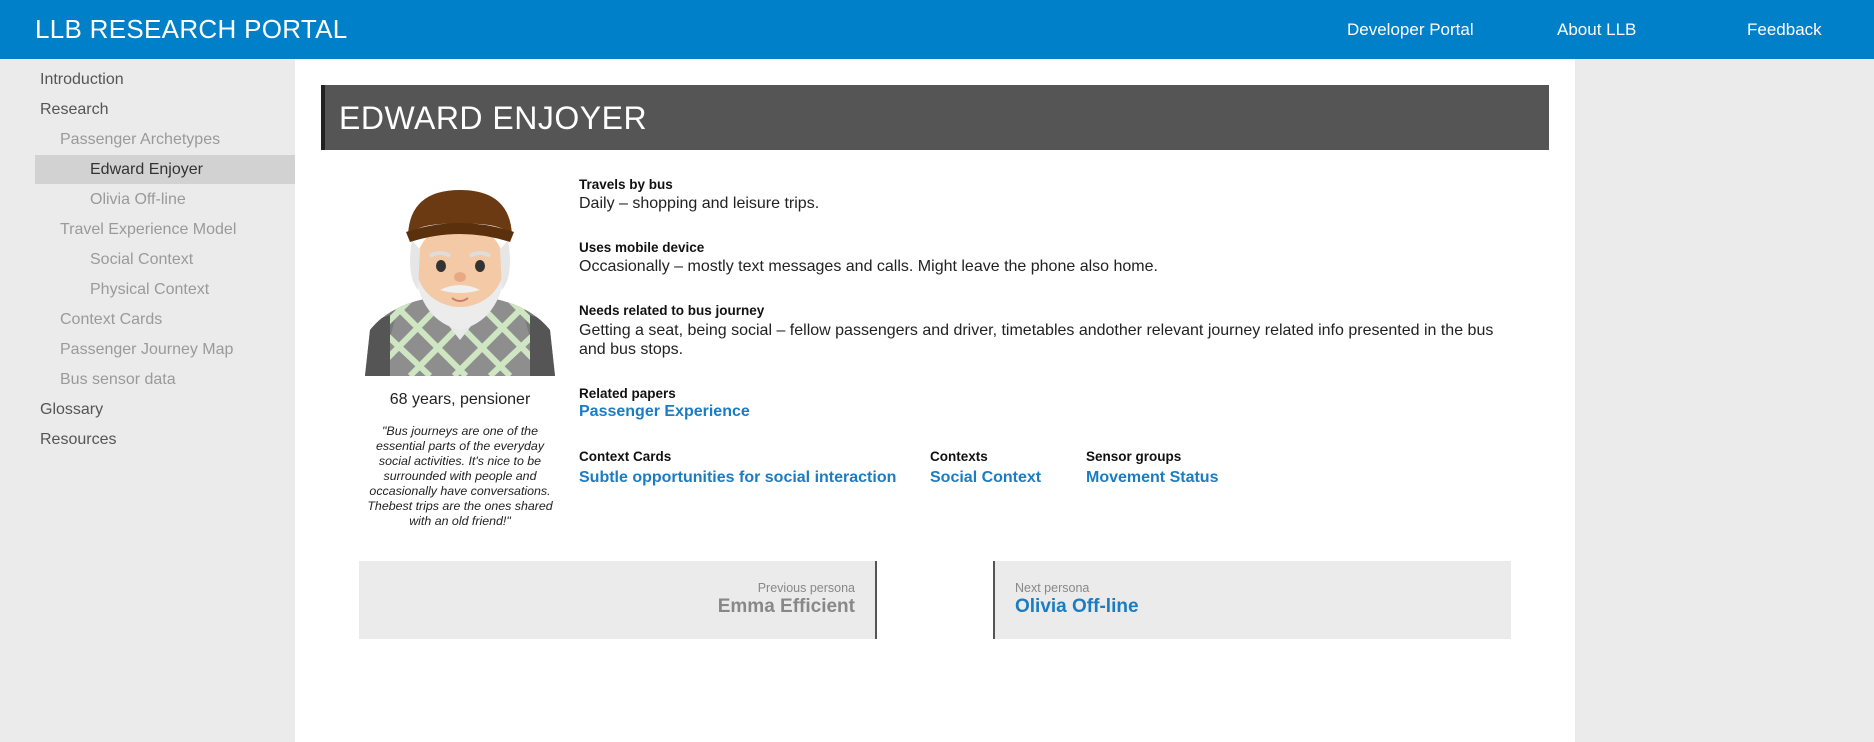  What do you see at coordinates (806, 588) in the screenshot?
I see `previous-persona-caption: Previous persona` at bounding box center [806, 588].